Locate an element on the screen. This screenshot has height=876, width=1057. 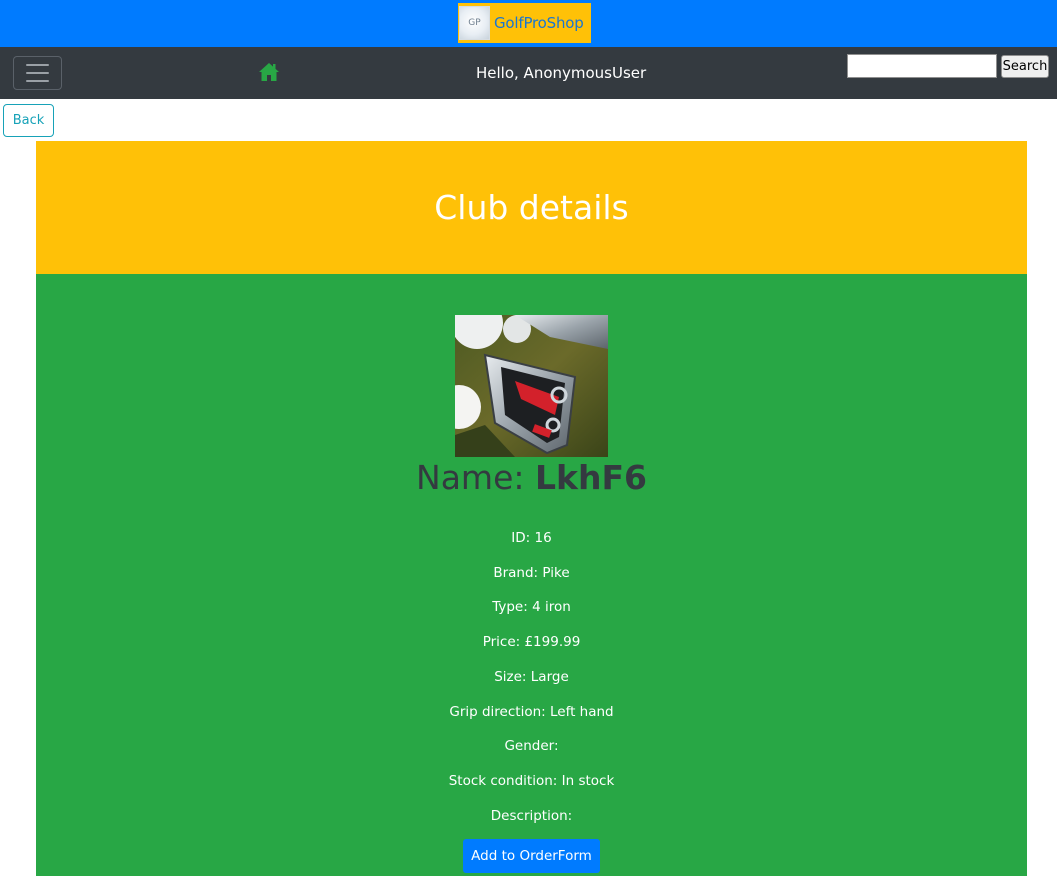
navbar: Hello, AnonymousUser Search is located at coordinates (528, 73).